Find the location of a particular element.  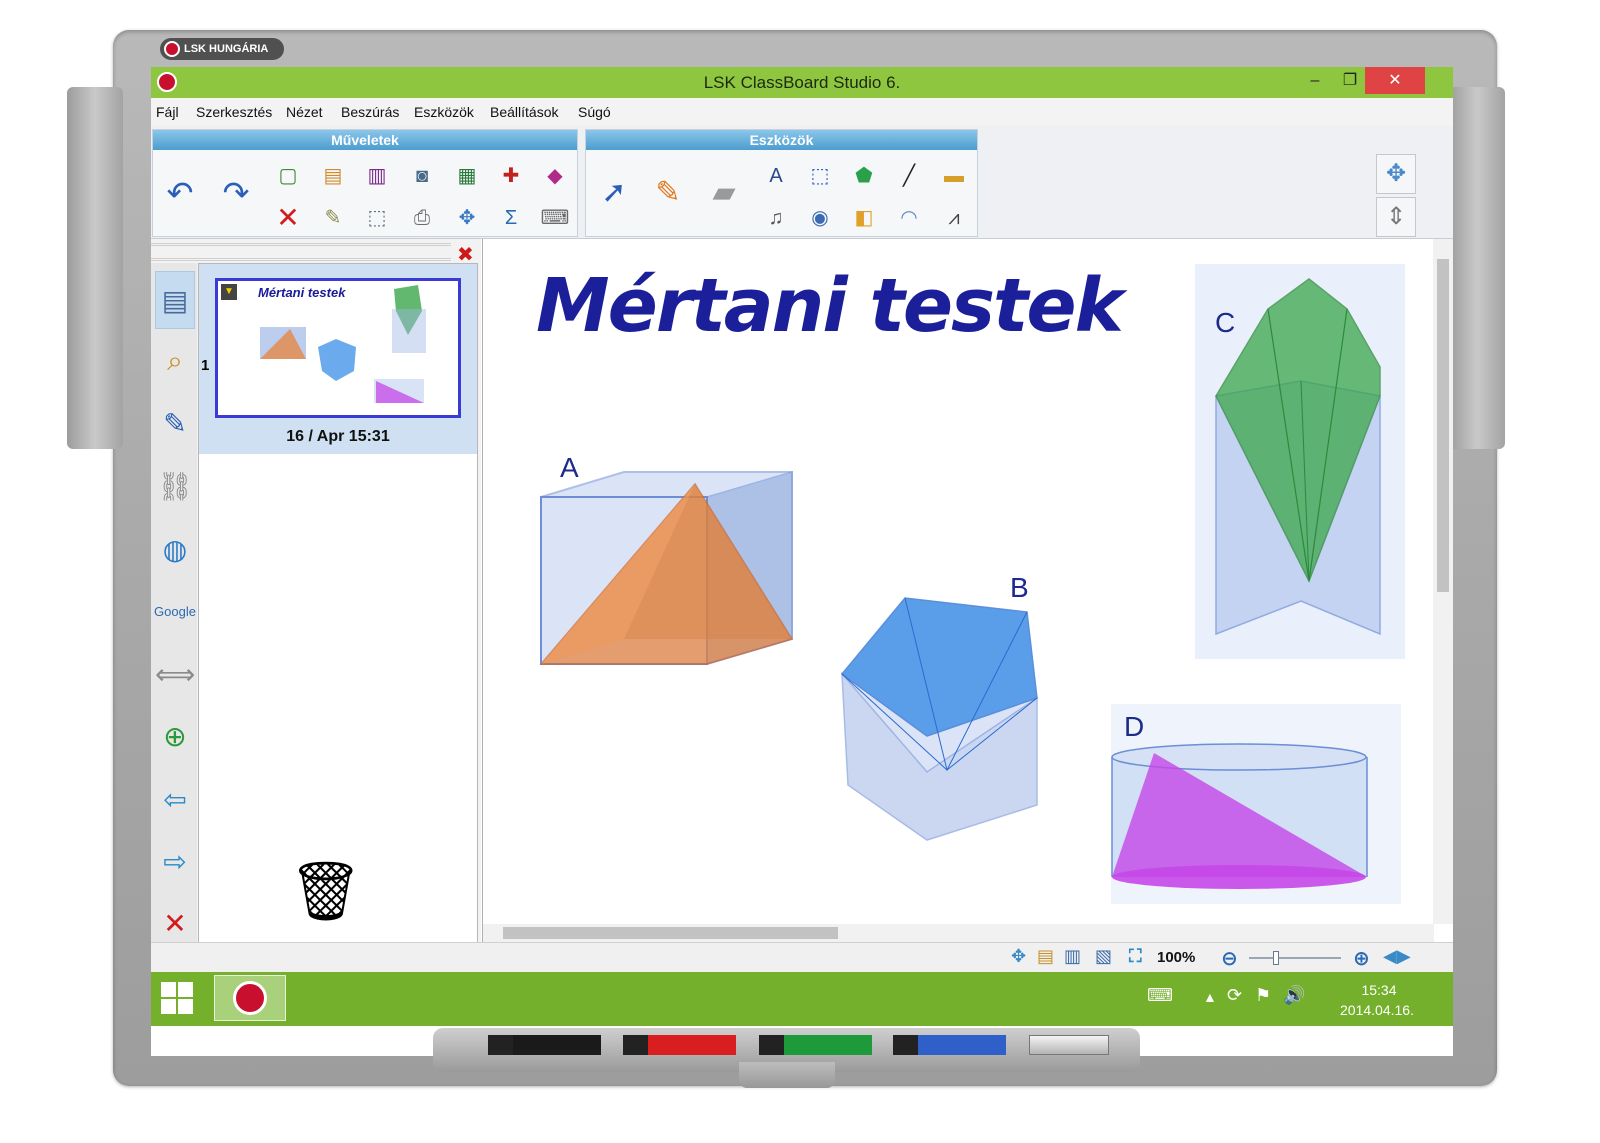

shape-a-cube-pyramid is located at coordinates (666, 568).